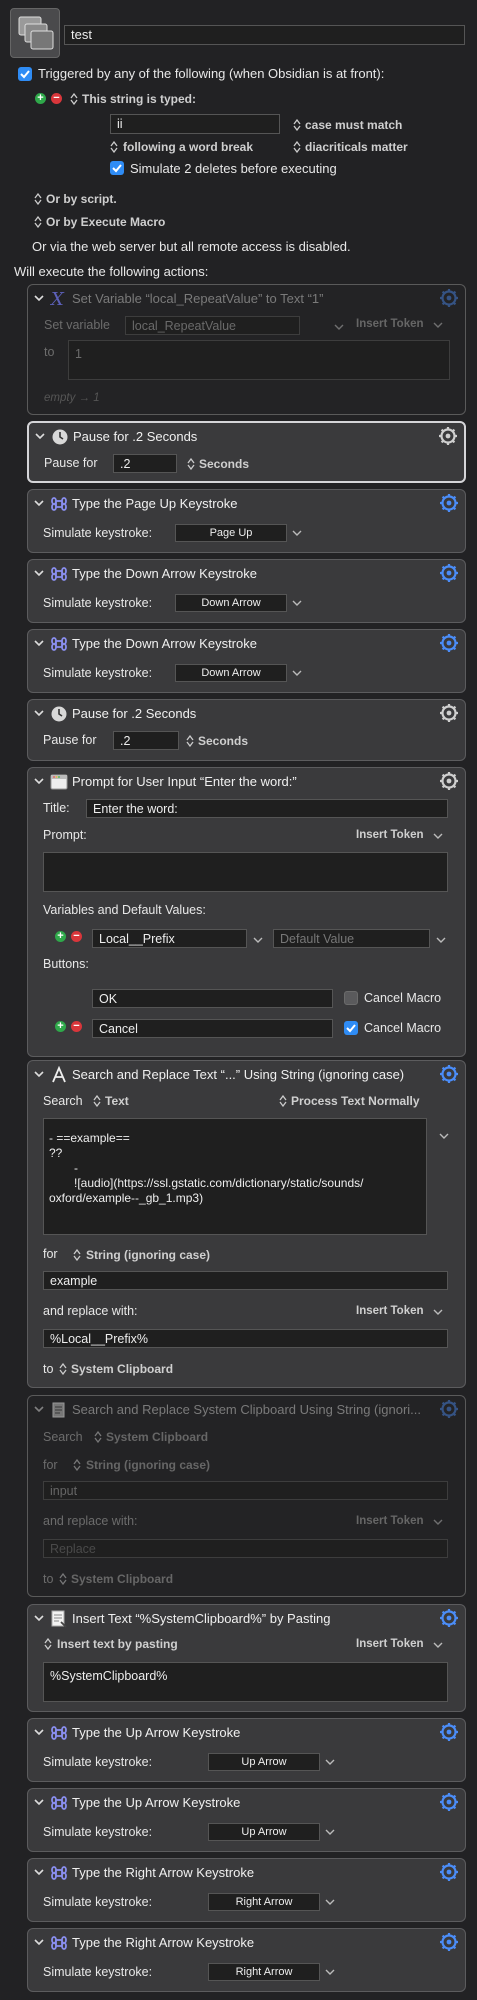 This screenshot has width=477, height=2000. What do you see at coordinates (35, 33) in the screenshot?
I see `macro-icon` at bounding box center [35, 33].